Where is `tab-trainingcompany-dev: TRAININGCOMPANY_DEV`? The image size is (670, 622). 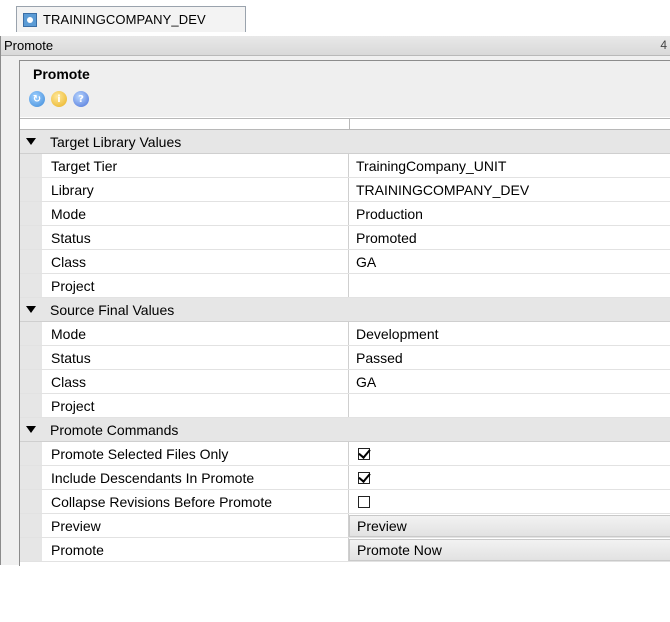 tab-trainingcompany-dev: TRAININGCOMPANY_DEV is located at coordinates (131, 19).